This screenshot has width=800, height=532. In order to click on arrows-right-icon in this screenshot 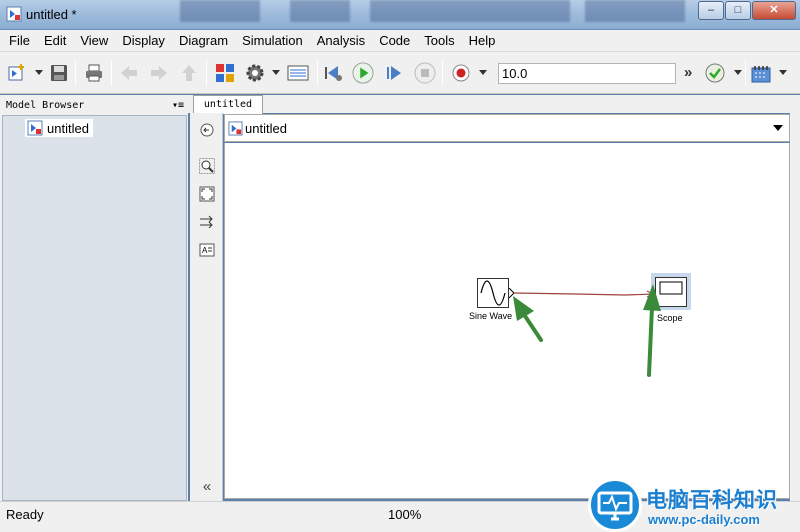, I will do `click(206, 222)`.